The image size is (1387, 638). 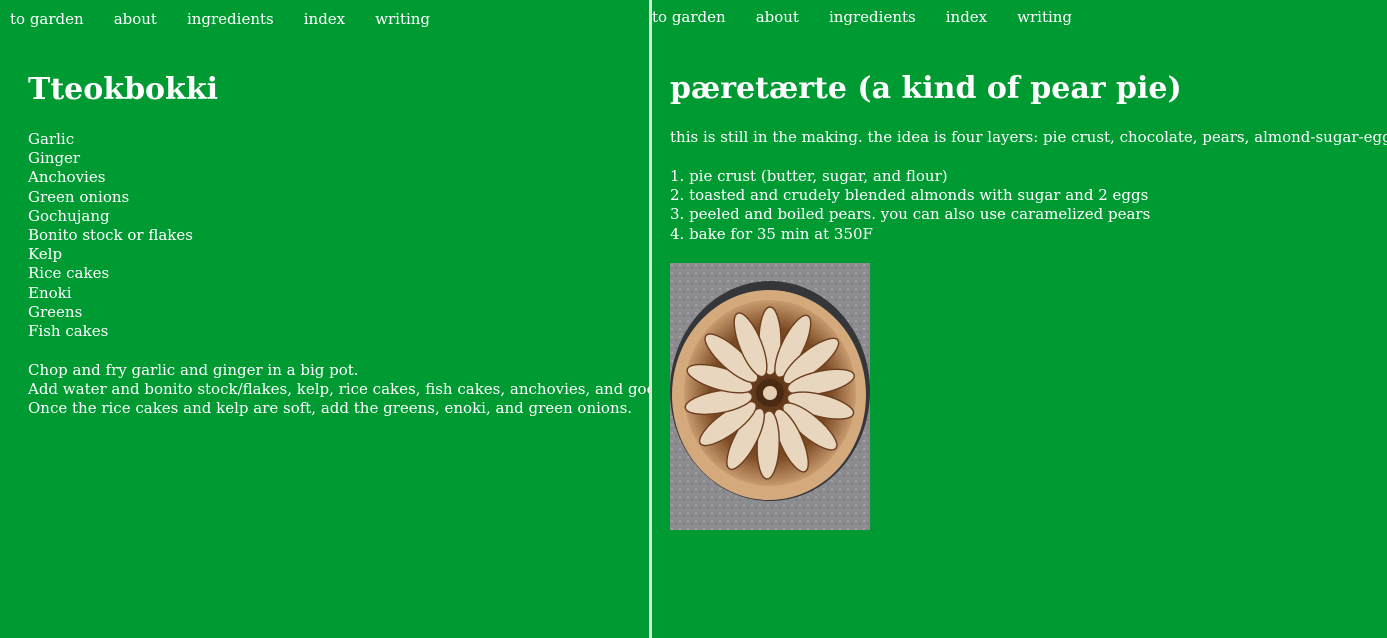 I want to click on list-item: Rice cakes, so click(x=69, y=273).